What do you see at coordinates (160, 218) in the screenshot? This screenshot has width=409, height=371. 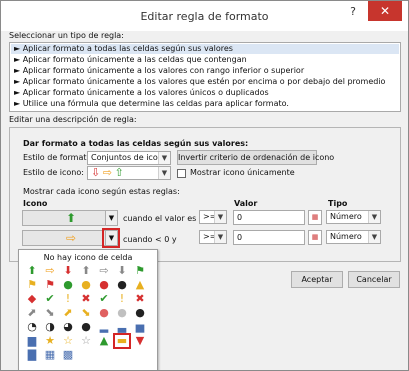 I see `rule-1-condition: cuando el valor es` at bounding box center [160, 218].